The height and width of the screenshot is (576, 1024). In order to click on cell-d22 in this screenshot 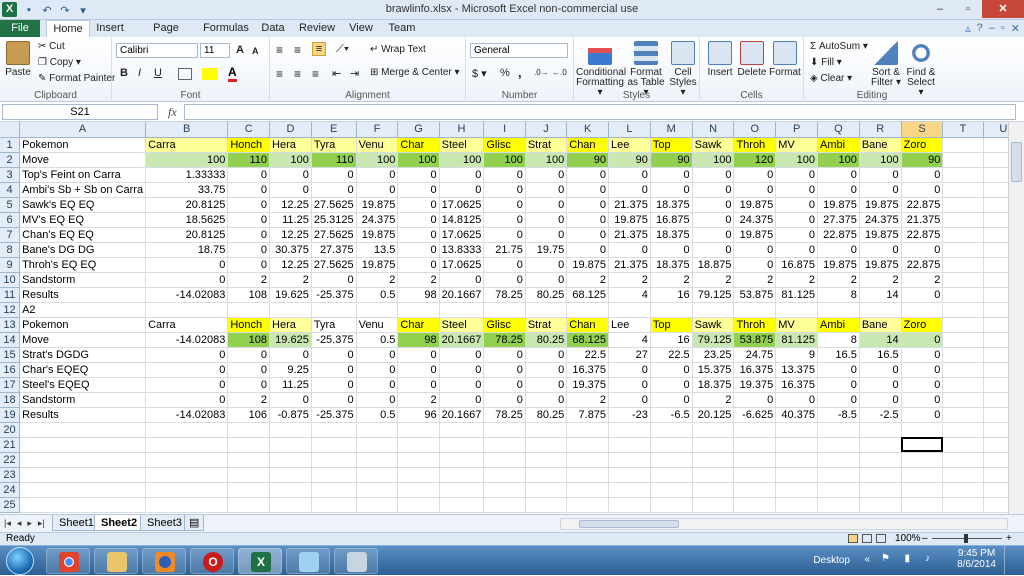, I will do `click(290, 460)`.